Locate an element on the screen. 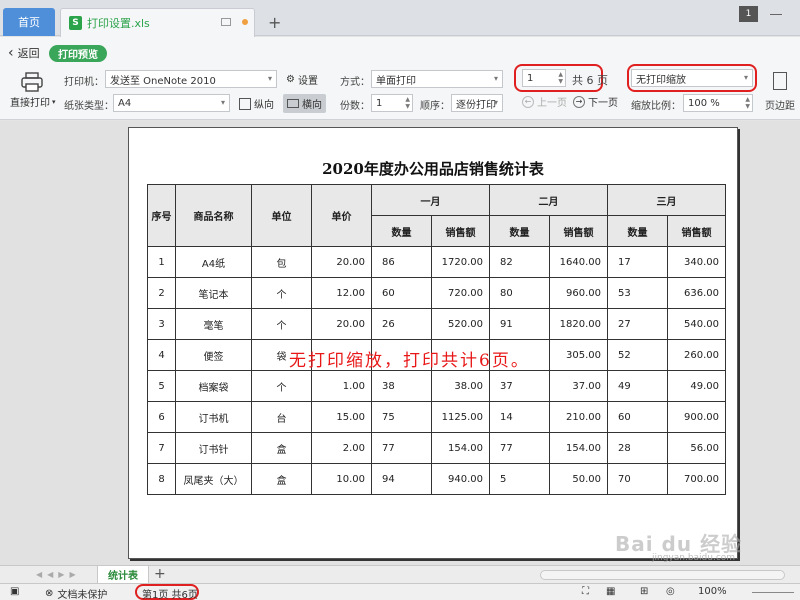 This screenshot has width=800, height=600. fullscreen-icon: ⛶ is located at coordinates (585, 591).